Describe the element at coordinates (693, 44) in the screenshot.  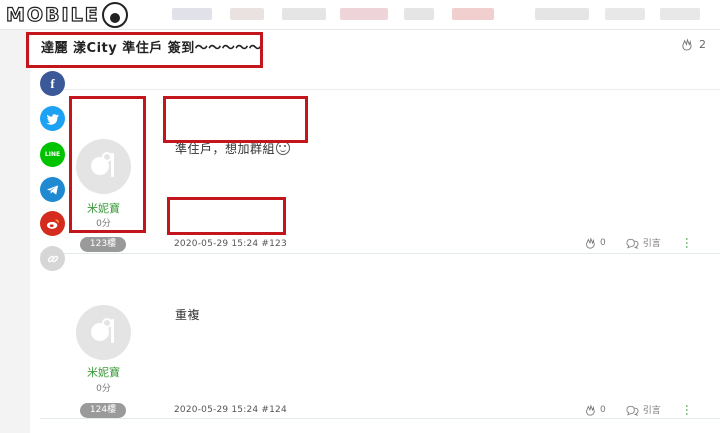
I see `thread-like: 2` at that location.